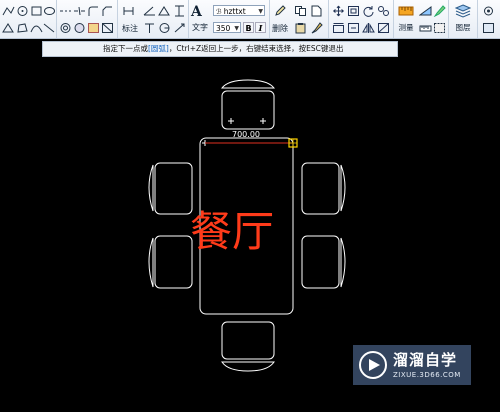 Image resolution: width=500 pixels, height=412 pixels. What do you see at coordinates (427, 375) in the screenshot?
I see `watermark-url: ZIXUE.3D66.COM` at bounding box center [427, 375].